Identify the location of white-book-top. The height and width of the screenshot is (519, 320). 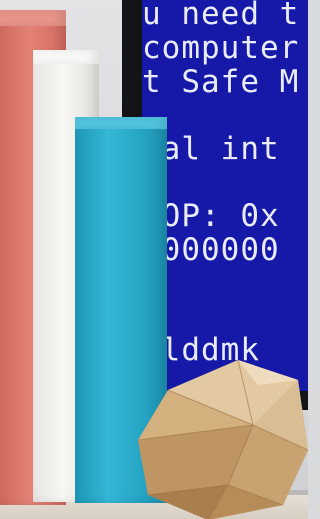
(66, 57).